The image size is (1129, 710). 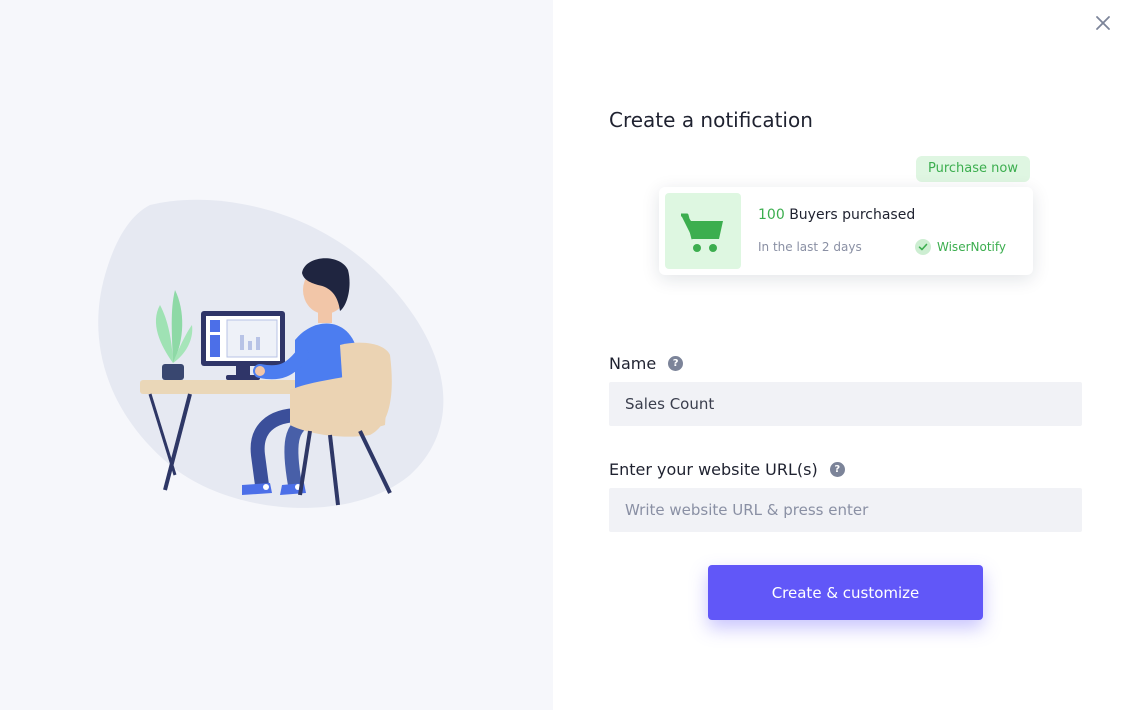 What do you see at coordinates (1103, 23) in the screenshot?
I see `close-icon` at bounding box center [1103, 23].